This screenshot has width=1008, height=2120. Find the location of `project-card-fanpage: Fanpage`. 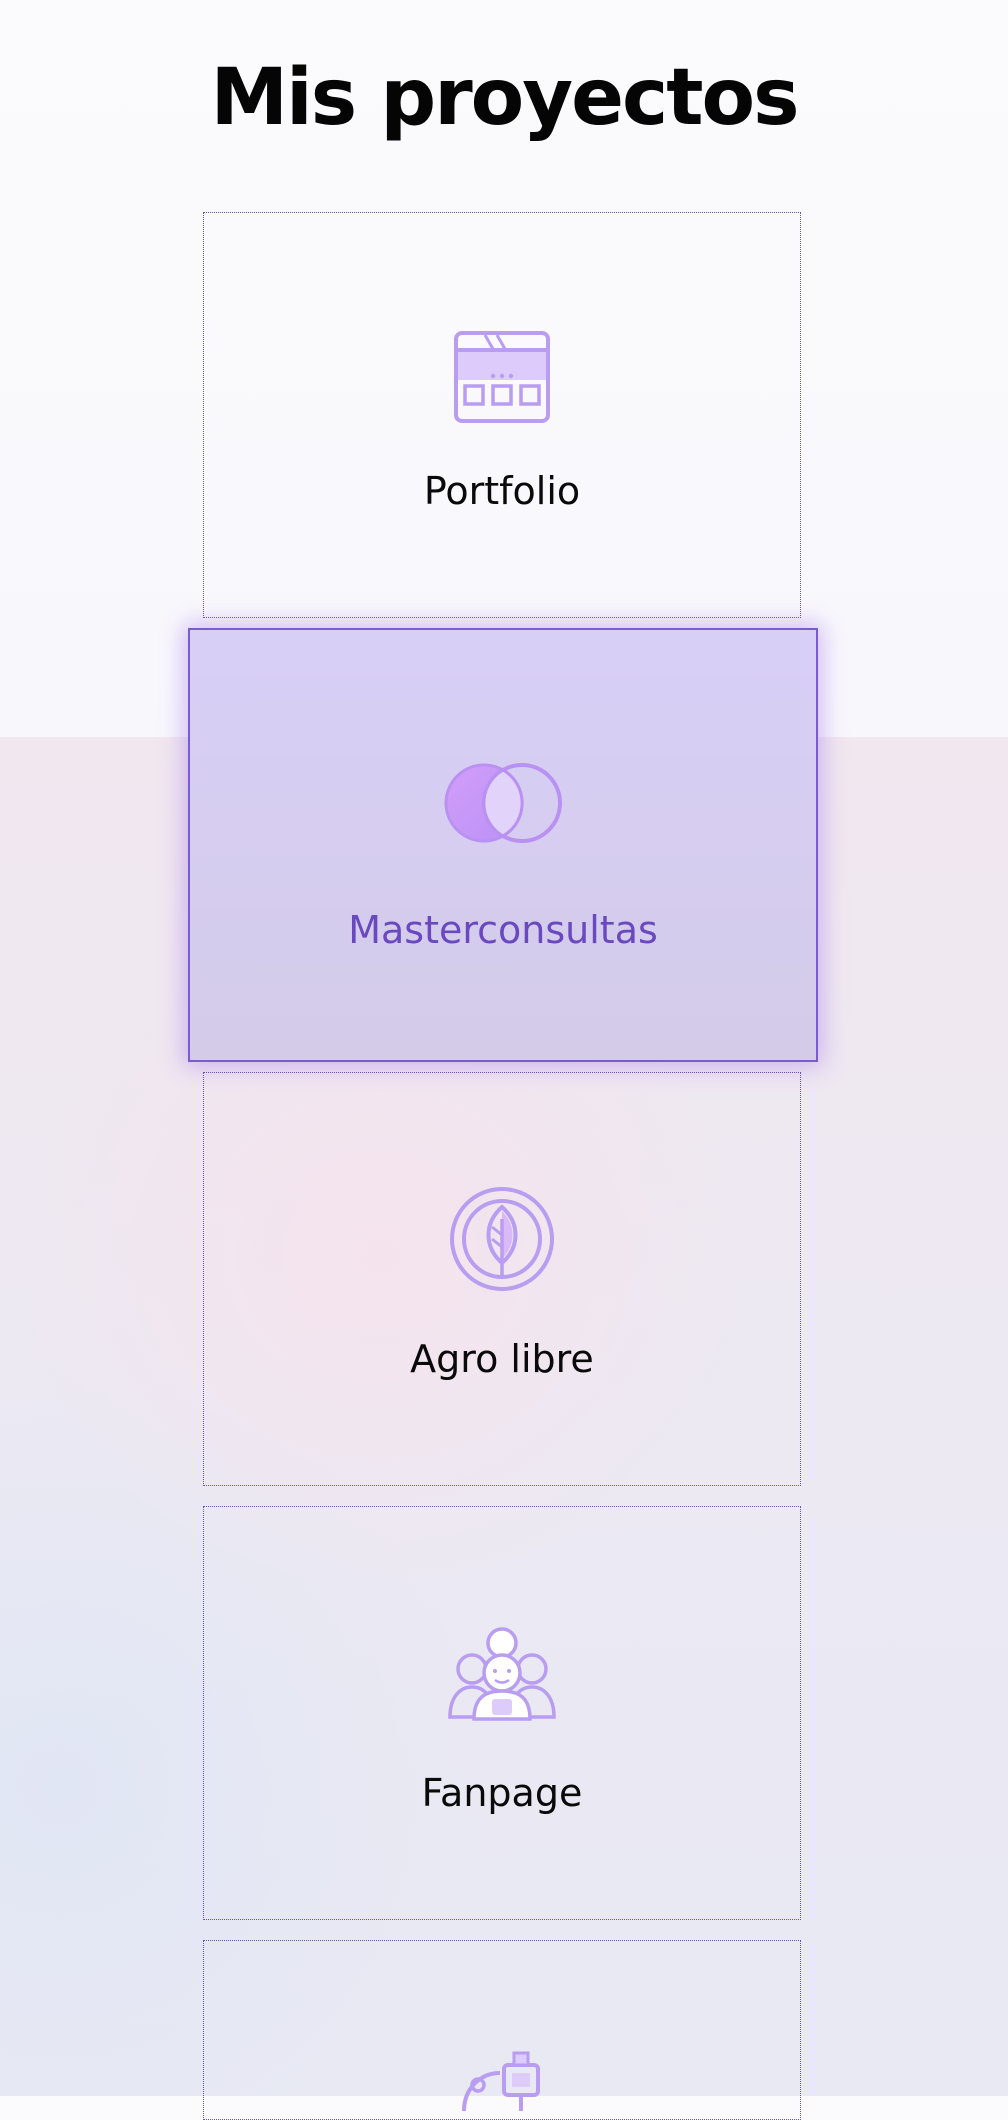

project-card-fanpage: Fanpage is located at coordinates (502, 1713).